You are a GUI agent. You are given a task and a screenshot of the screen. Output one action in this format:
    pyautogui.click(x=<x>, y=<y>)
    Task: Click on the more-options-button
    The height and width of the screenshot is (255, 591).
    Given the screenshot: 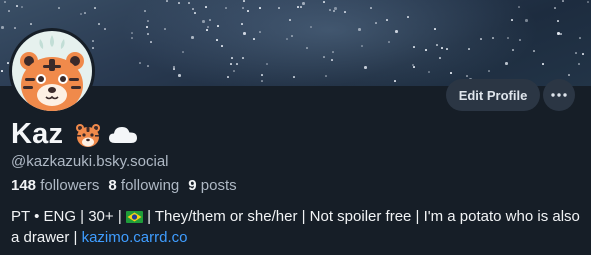 What is the action you would take?
    pyautogui.click(x=559, y=95)
    